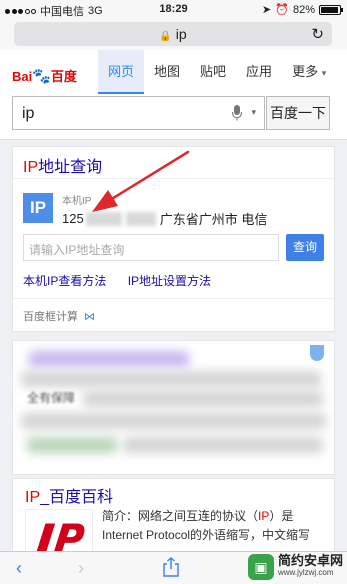  What do you see at coordinates (310, 560) in the screenshot?
I see `watermark-name: 简约安卓网` at bounding box center [310, 560].